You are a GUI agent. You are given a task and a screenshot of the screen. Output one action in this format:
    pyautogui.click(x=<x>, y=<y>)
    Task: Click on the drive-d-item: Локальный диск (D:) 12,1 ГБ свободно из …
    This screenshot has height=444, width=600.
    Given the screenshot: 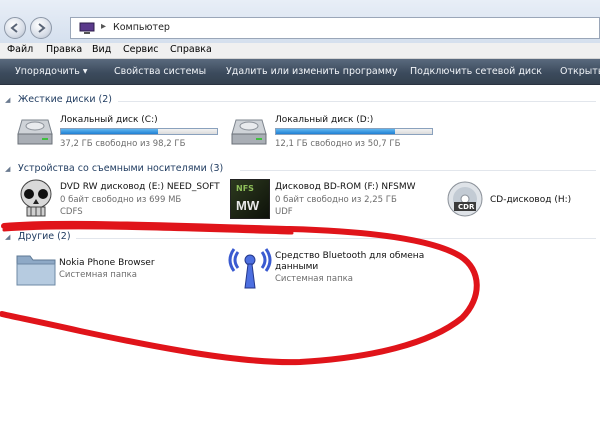 What is the action you would take?
    pyautogui.click(x=335, y=131)
    